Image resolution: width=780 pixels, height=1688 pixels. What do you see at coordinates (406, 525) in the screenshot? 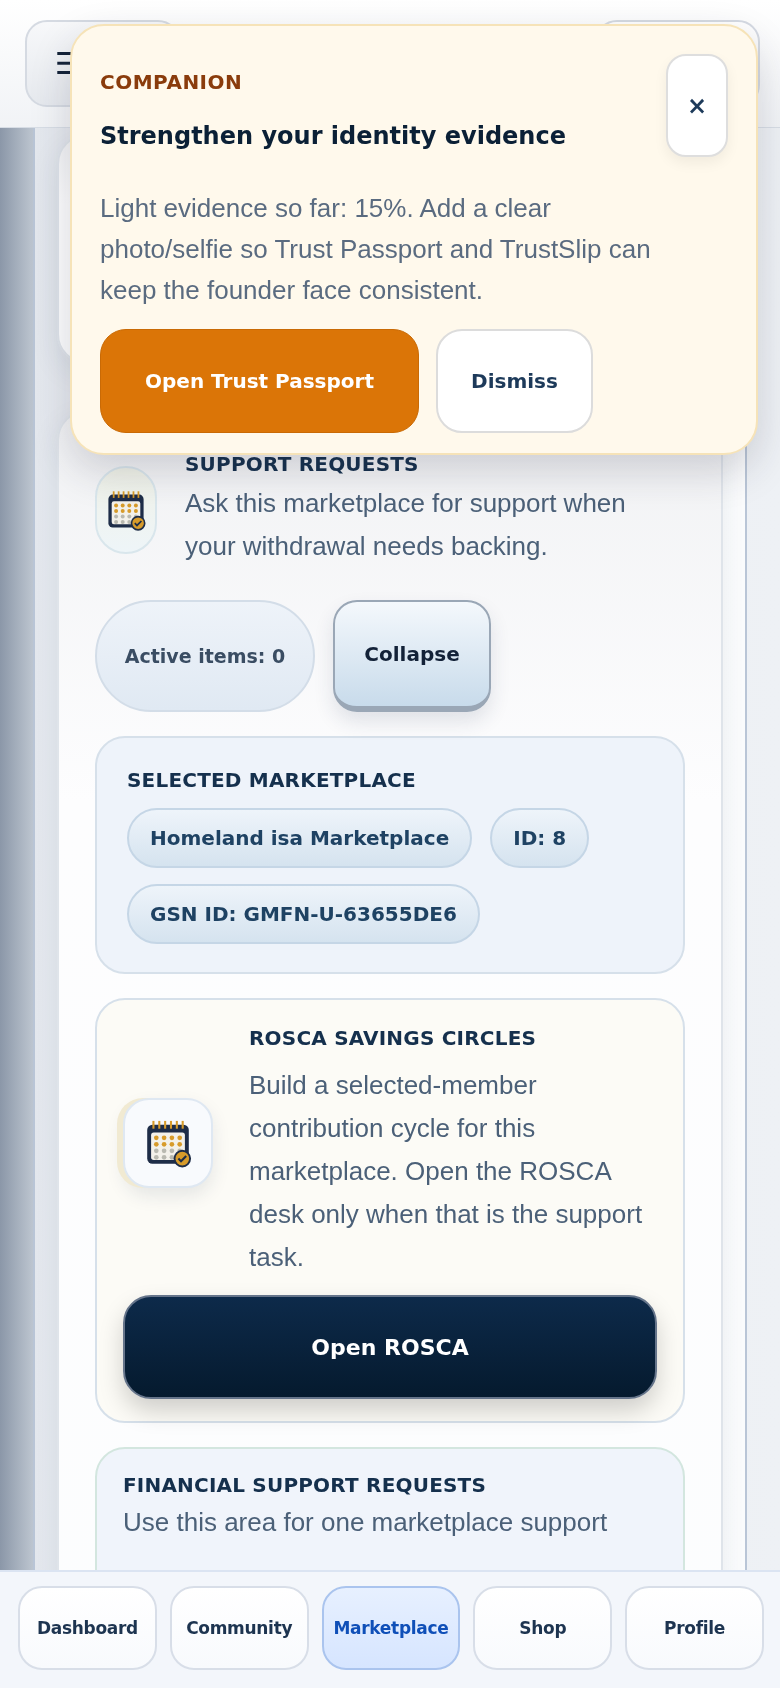
I see `section-description: Ask this marketplace for support when your withdrawal needs backing.` at bounding box center [406, 525].